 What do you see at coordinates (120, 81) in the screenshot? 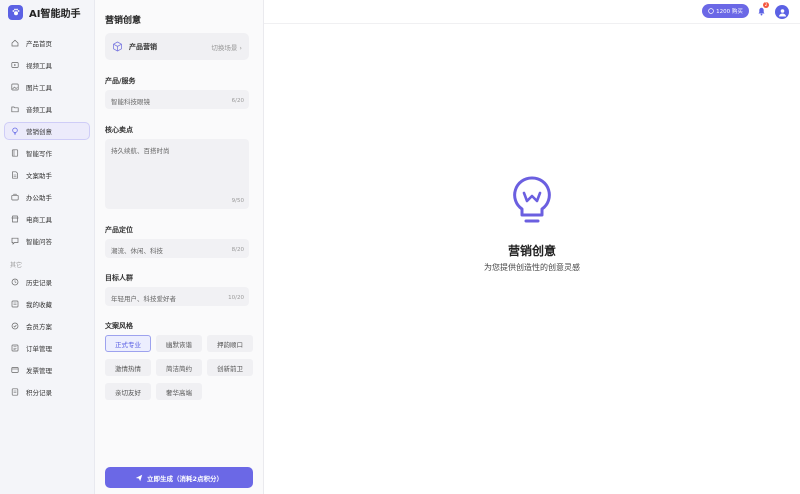
I see `product-label: 产品/服务` at bounding box center [120, 81].